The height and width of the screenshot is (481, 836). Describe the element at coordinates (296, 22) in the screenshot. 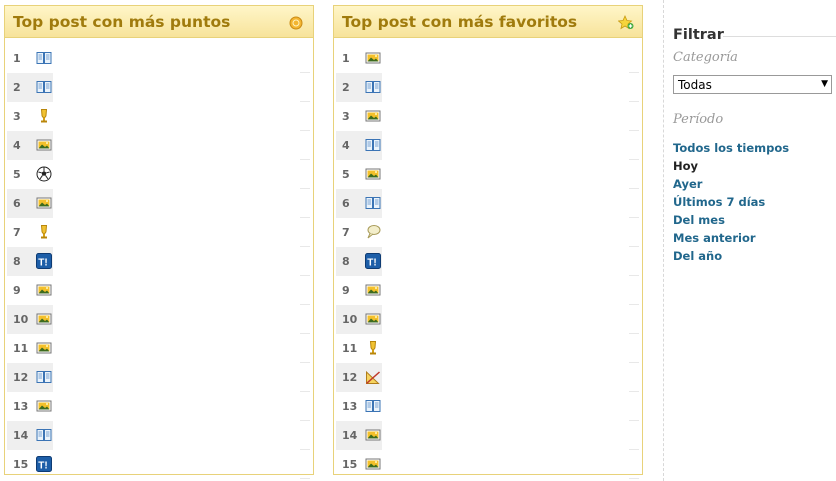

I see `coin-icon` at that location.